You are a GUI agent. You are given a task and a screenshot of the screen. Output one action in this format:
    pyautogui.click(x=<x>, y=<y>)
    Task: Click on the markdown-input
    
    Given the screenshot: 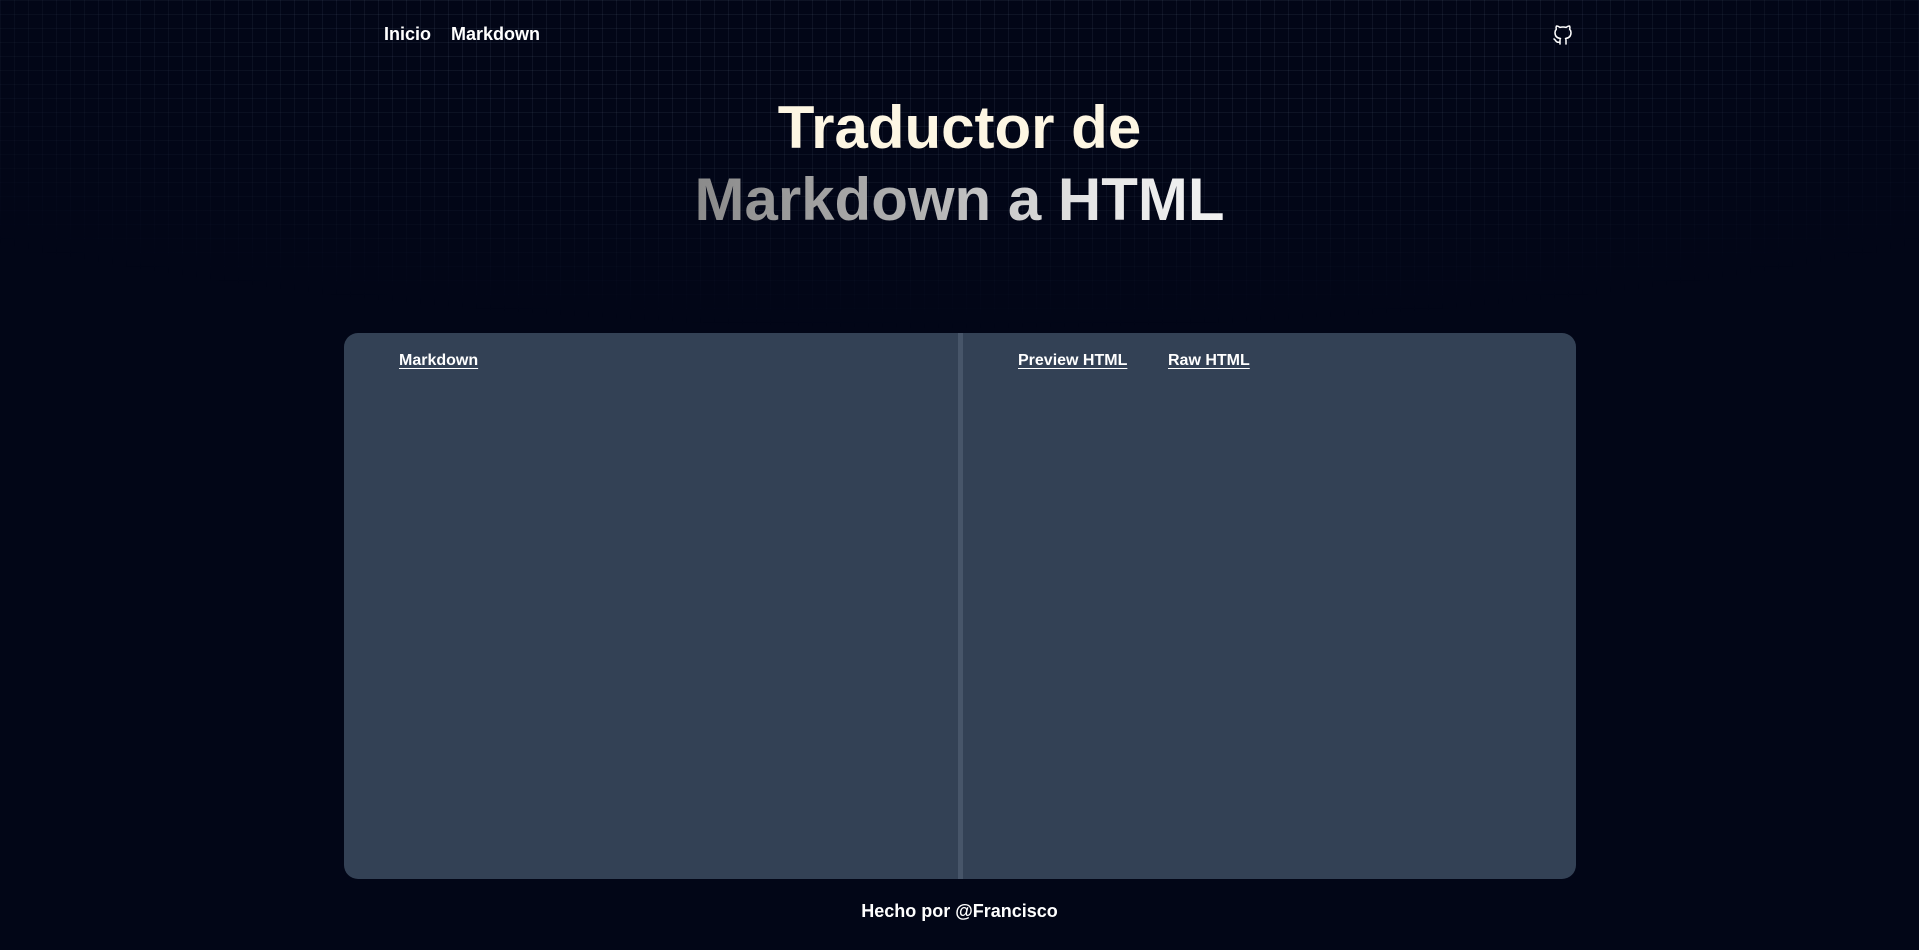 What is the action you would take?
    pyautogui.click(x=661, y=625)
    